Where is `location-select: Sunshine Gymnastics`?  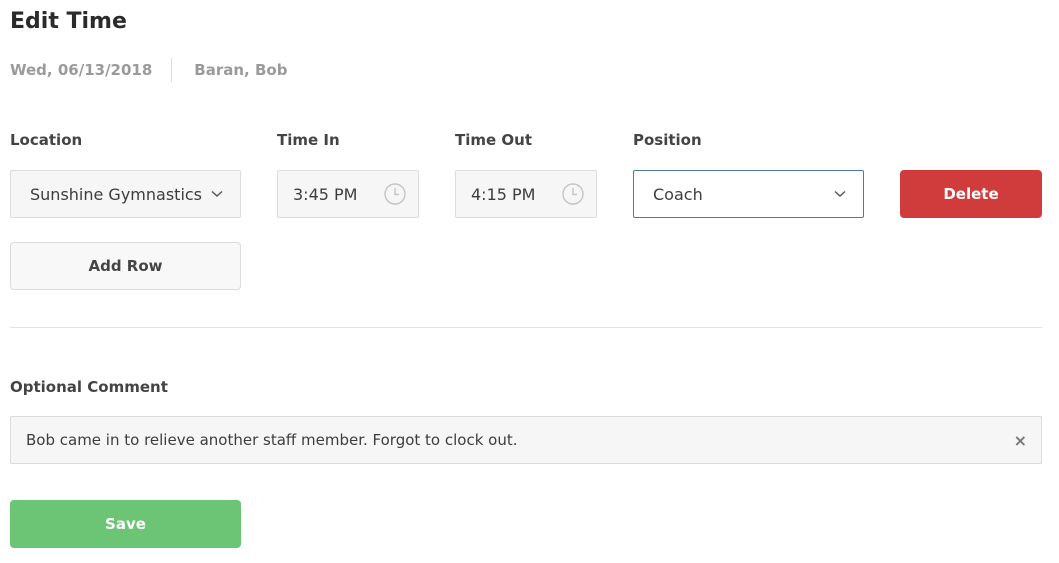 location-select: Sunshine Gymnastics is located at coordinates (125, 194).